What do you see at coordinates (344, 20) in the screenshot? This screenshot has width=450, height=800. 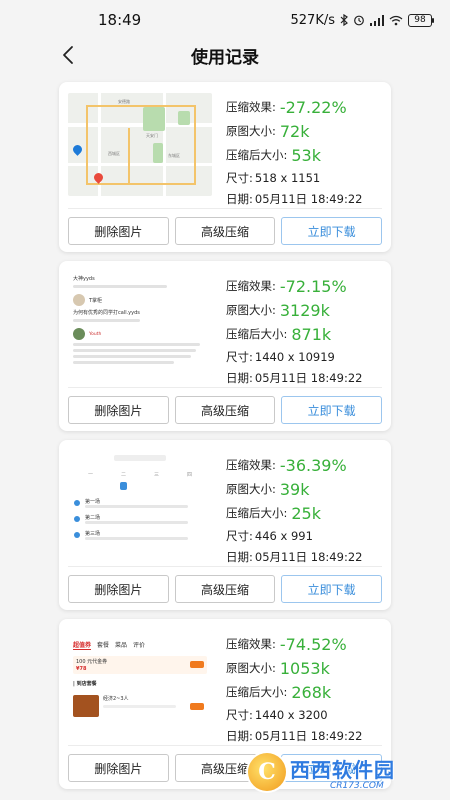 I see `bluetooth-icon` at bounding box center [344, 20].